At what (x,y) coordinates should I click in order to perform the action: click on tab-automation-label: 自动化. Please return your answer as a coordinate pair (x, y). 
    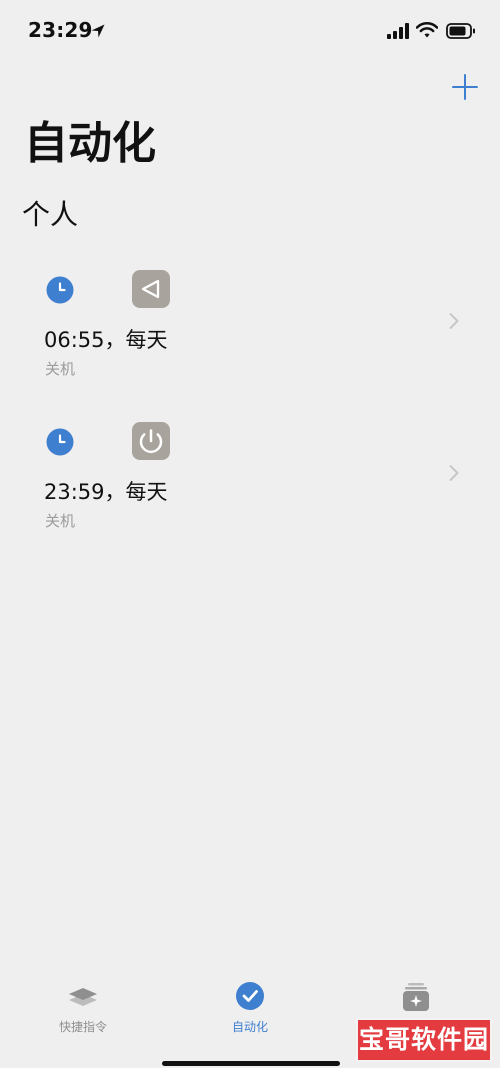
    Looking at the image, I should click on (249, 1027).